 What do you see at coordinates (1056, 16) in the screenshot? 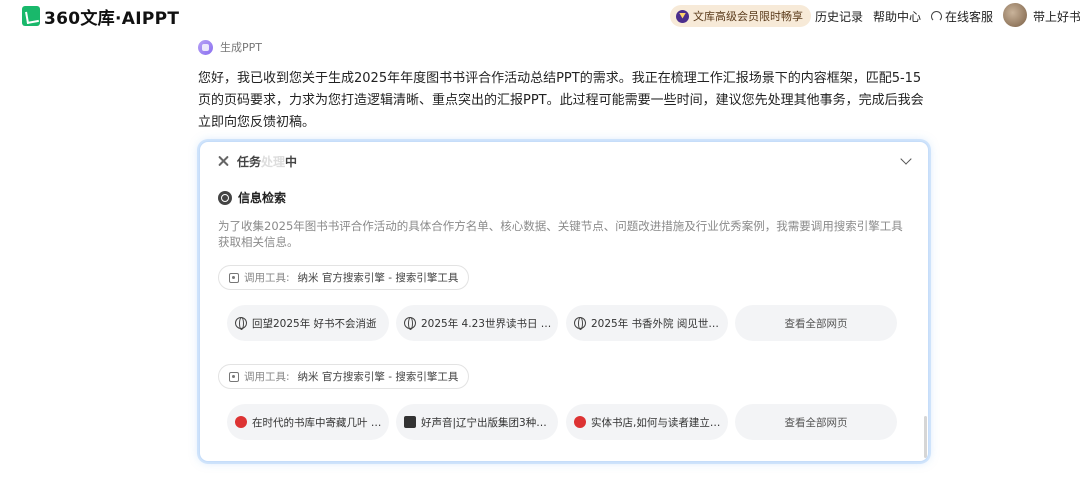
I see `user-name: 带上好书去` at bounding box center [1056, 16].